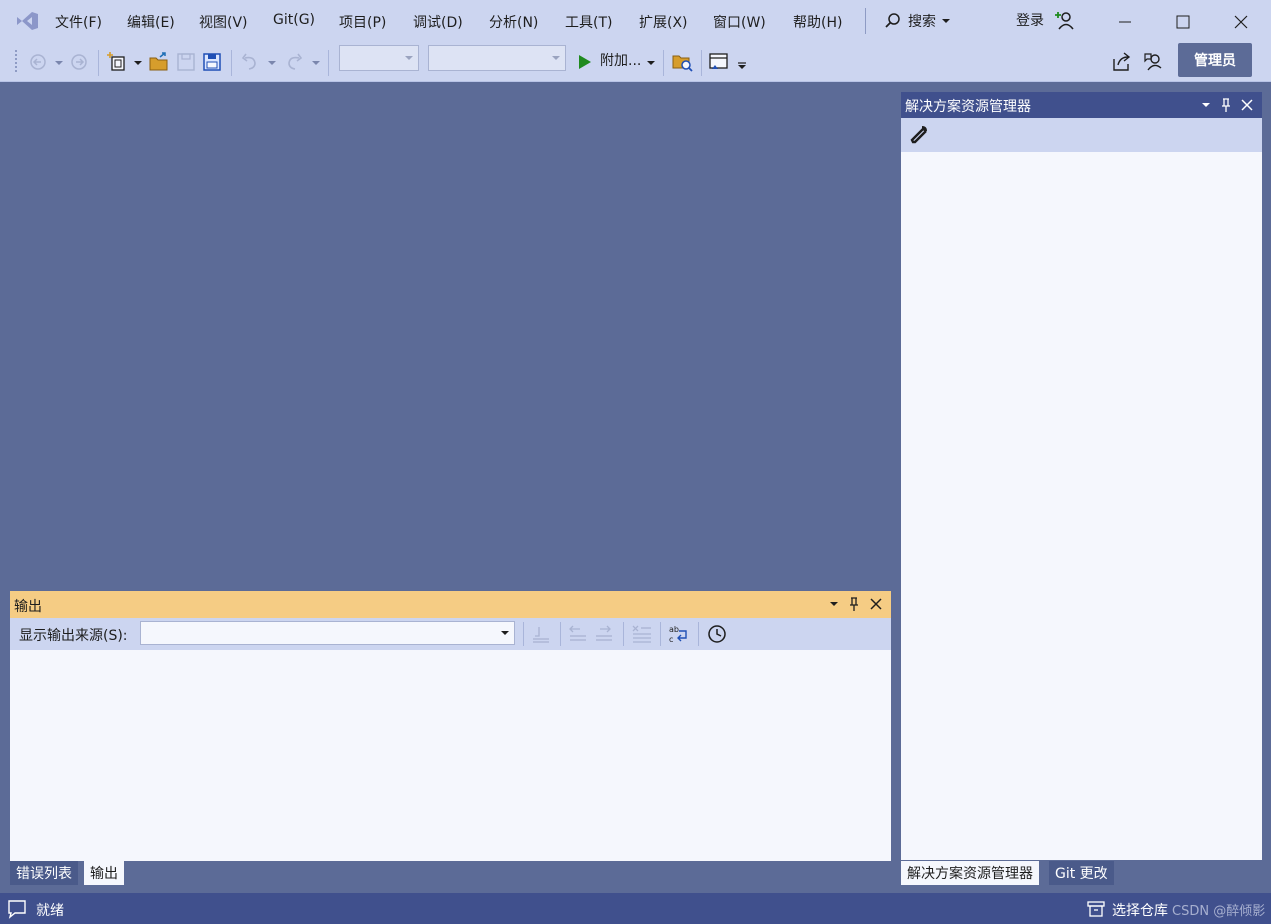  What do you see at coordinates (186, 62) in the screenshot?
I see `save-icon` at bounding box center [186, 62].